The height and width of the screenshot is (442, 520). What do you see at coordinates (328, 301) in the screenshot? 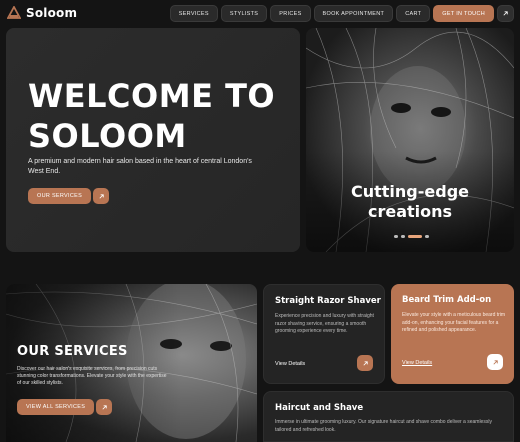
I see `service-card-title: Straight Razor Shaver` at bounding box center [328, 301].